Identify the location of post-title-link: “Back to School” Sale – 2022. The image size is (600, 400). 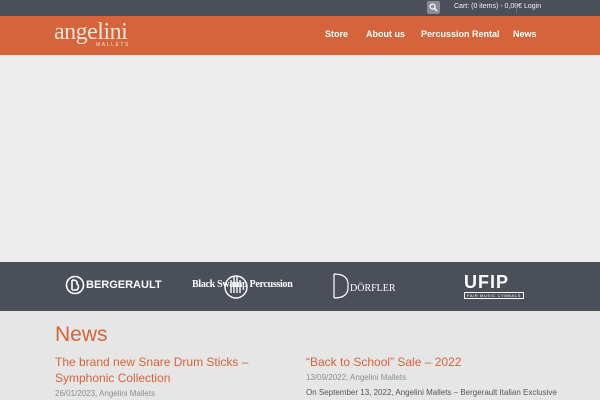
(436, 362).